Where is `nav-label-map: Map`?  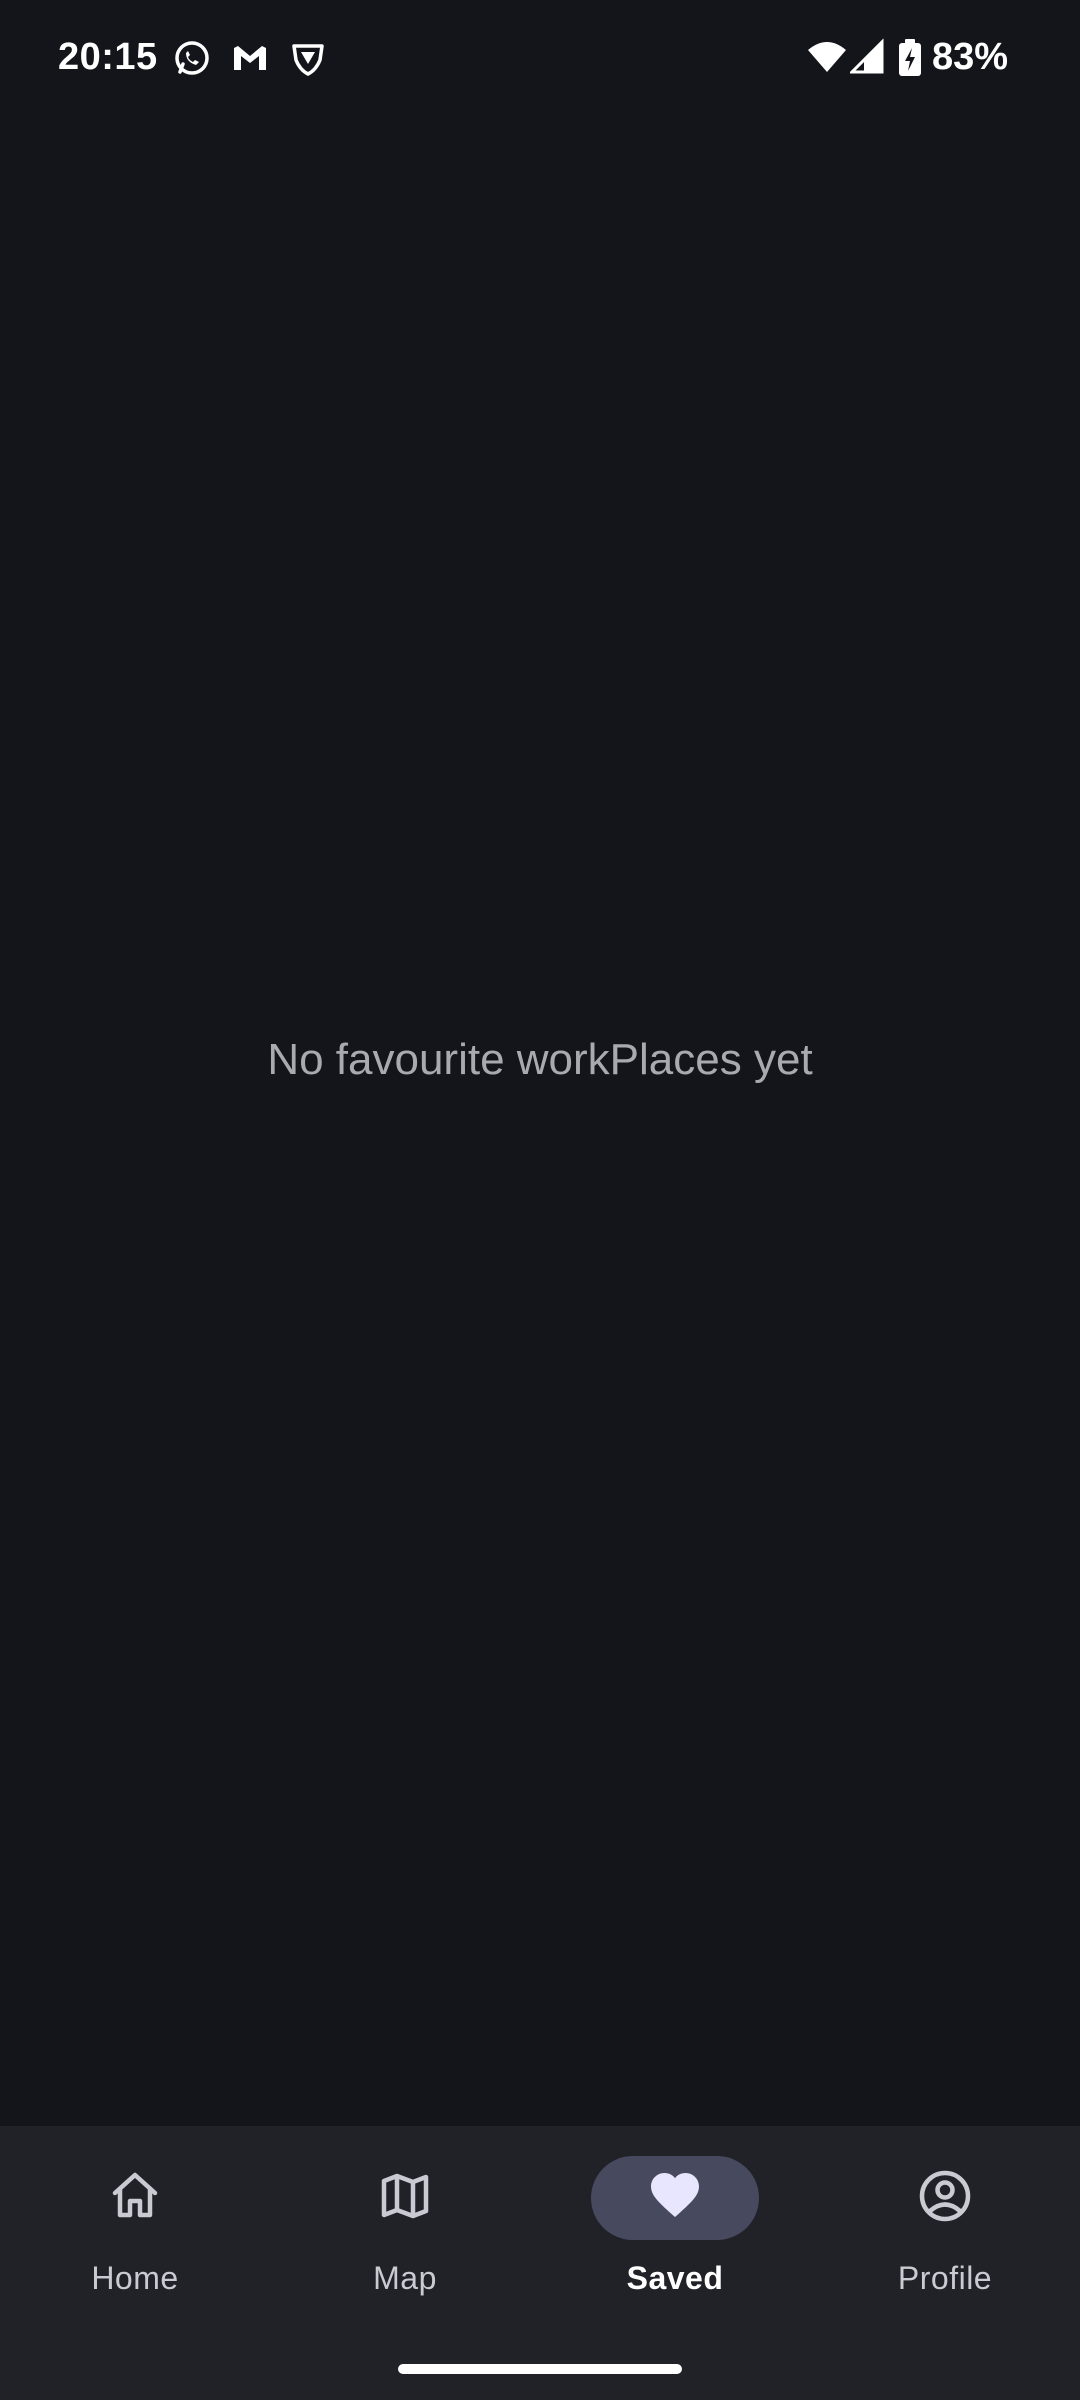 nav-label-map: Map is located at coordinates (405, 2278).